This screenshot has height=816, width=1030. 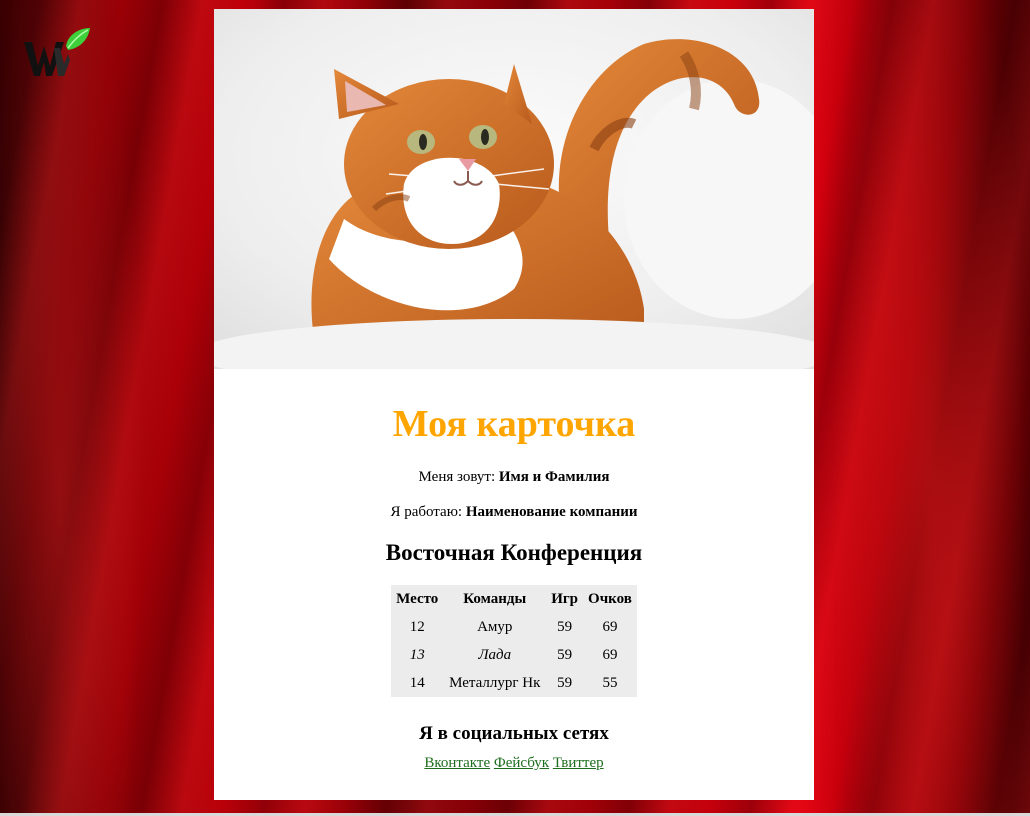 What do you see at coordinates (565, 598) in the screenshot?
I see `header-games: Игр` at bounding box center [565, 598].